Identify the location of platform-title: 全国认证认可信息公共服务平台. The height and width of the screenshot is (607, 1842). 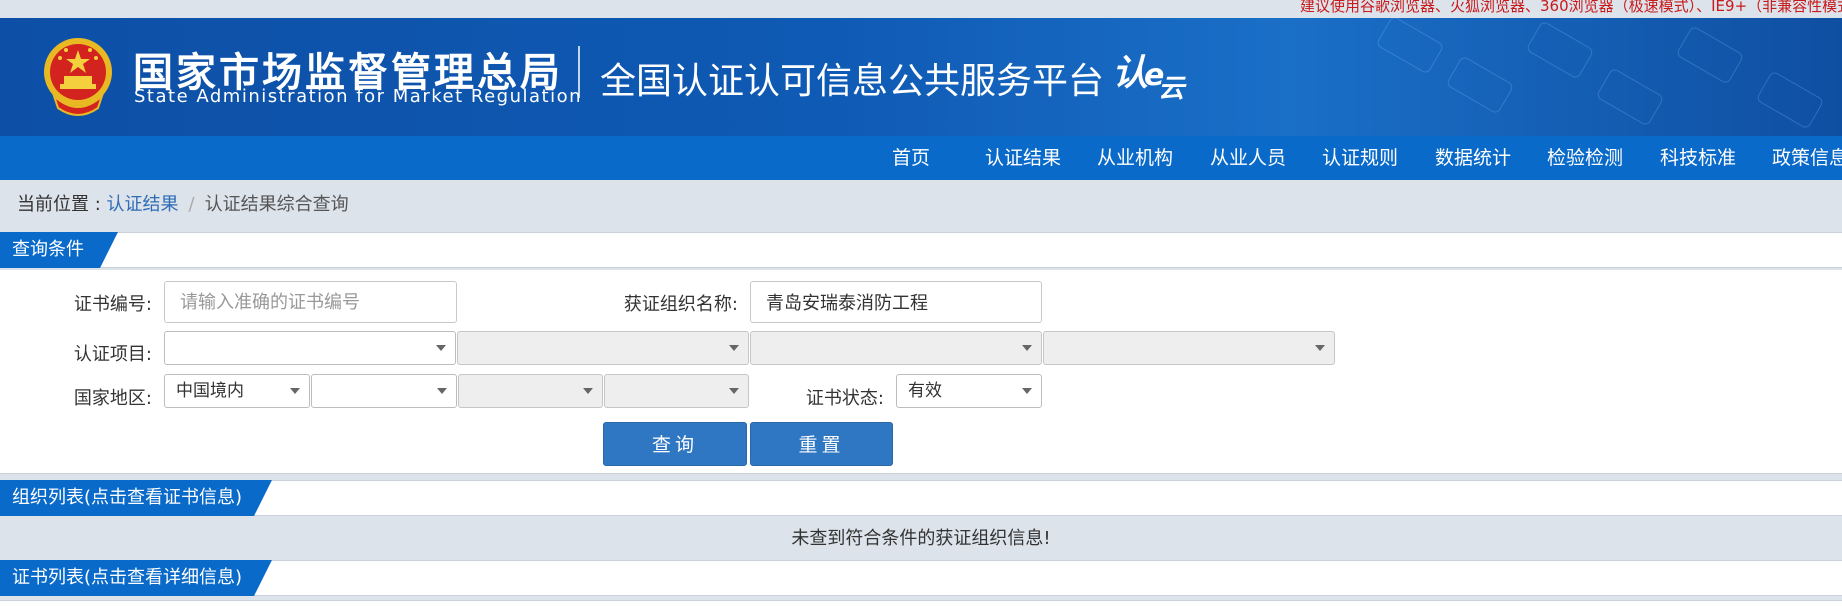
(852, 81).